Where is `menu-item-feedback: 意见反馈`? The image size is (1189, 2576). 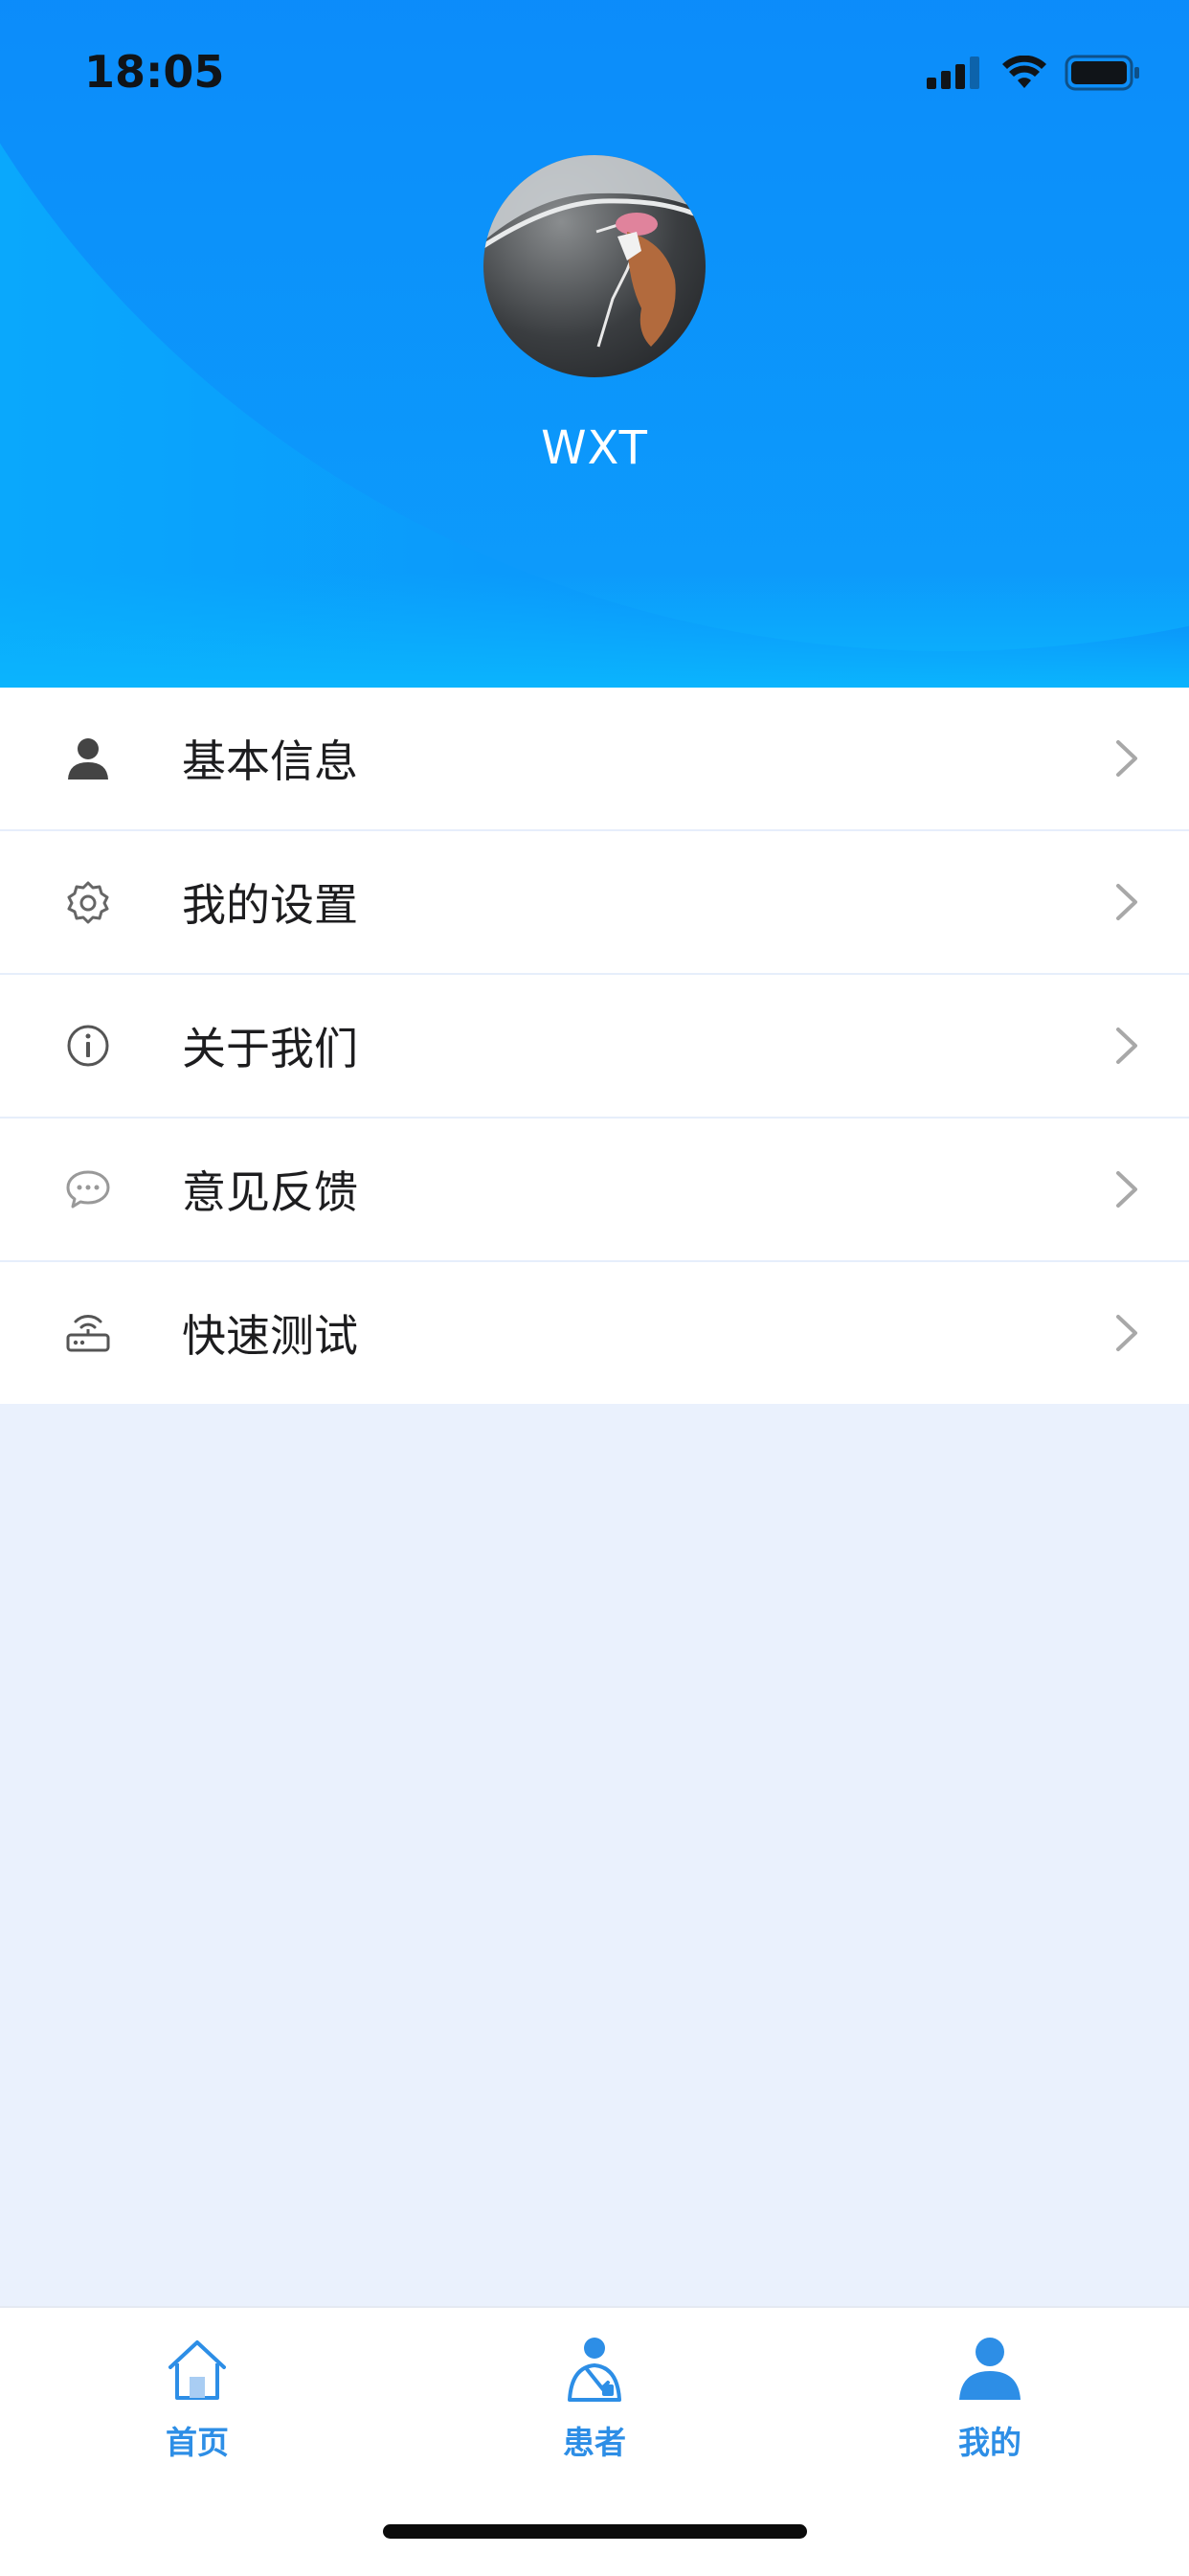 menu-item-feedback: 意见反馈 is located at coordinates (594, 1190).